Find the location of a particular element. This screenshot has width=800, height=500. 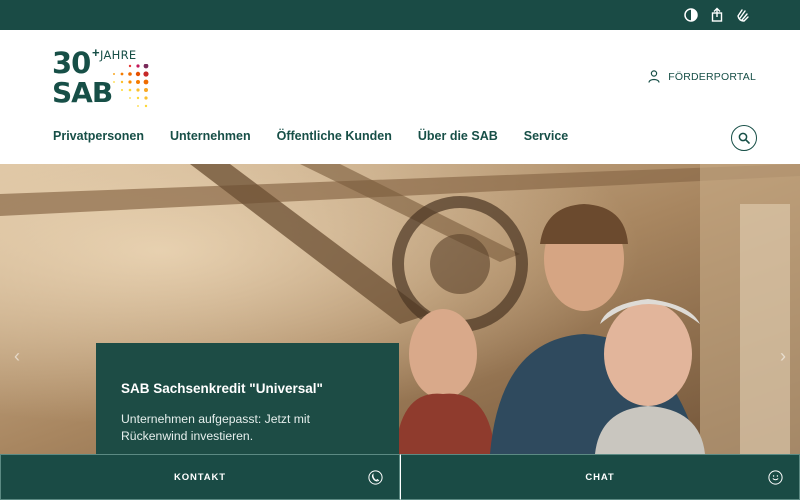

slider-prev-arrow: ‹ is located at coordinates (17, 356).